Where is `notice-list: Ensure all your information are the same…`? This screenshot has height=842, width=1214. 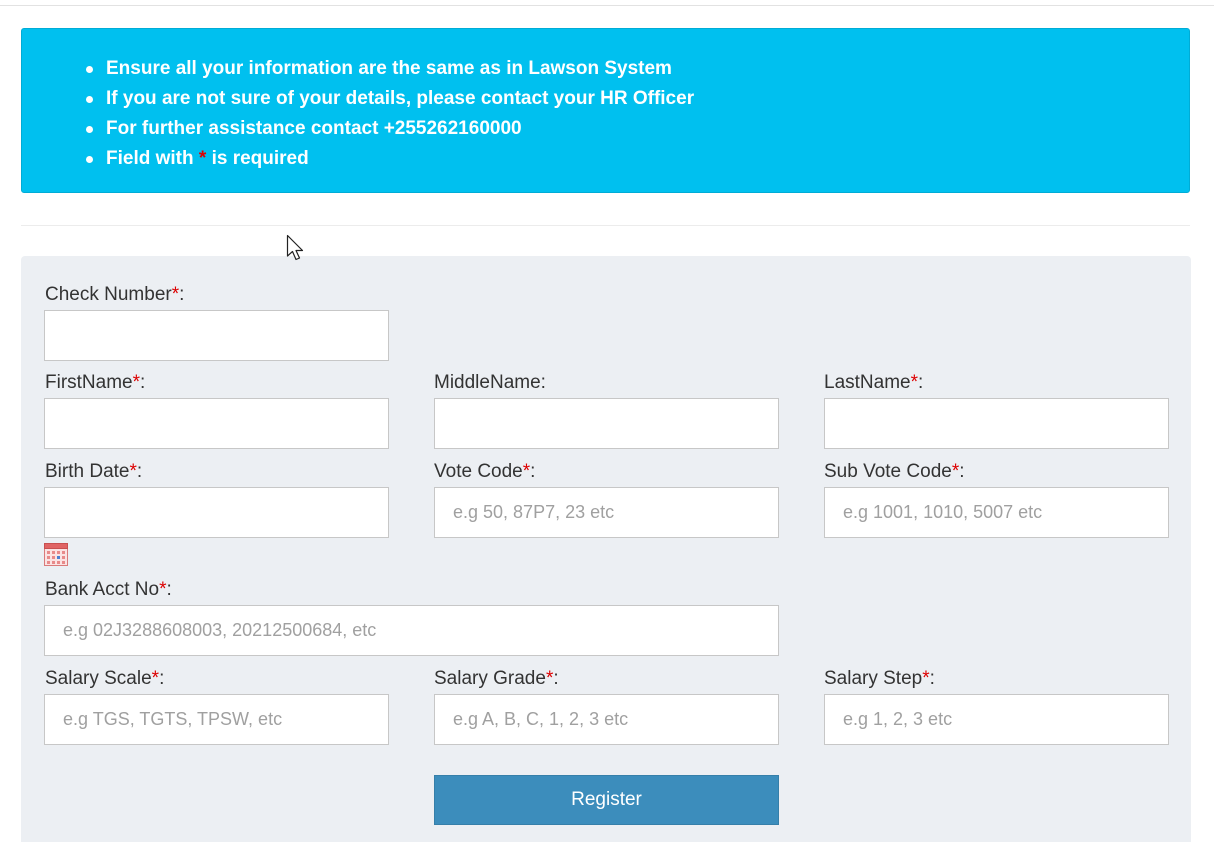
notice-list: Ensure all your information are the same… is located at coordinates (389, 114).